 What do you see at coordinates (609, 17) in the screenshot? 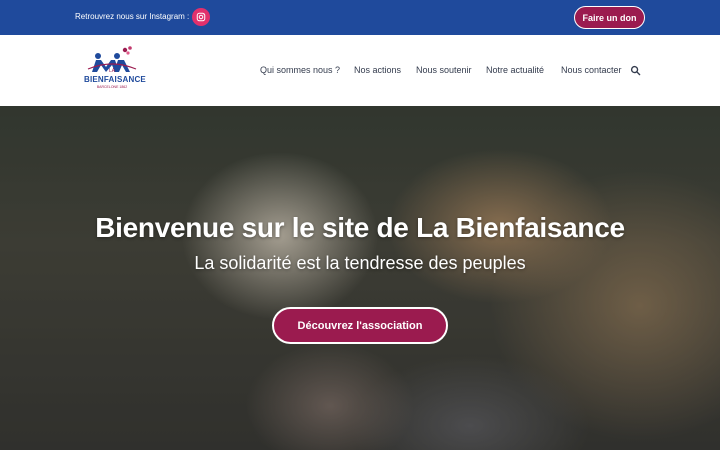
I see `donate-button: Faire un don` at bounding box center [609, 17].